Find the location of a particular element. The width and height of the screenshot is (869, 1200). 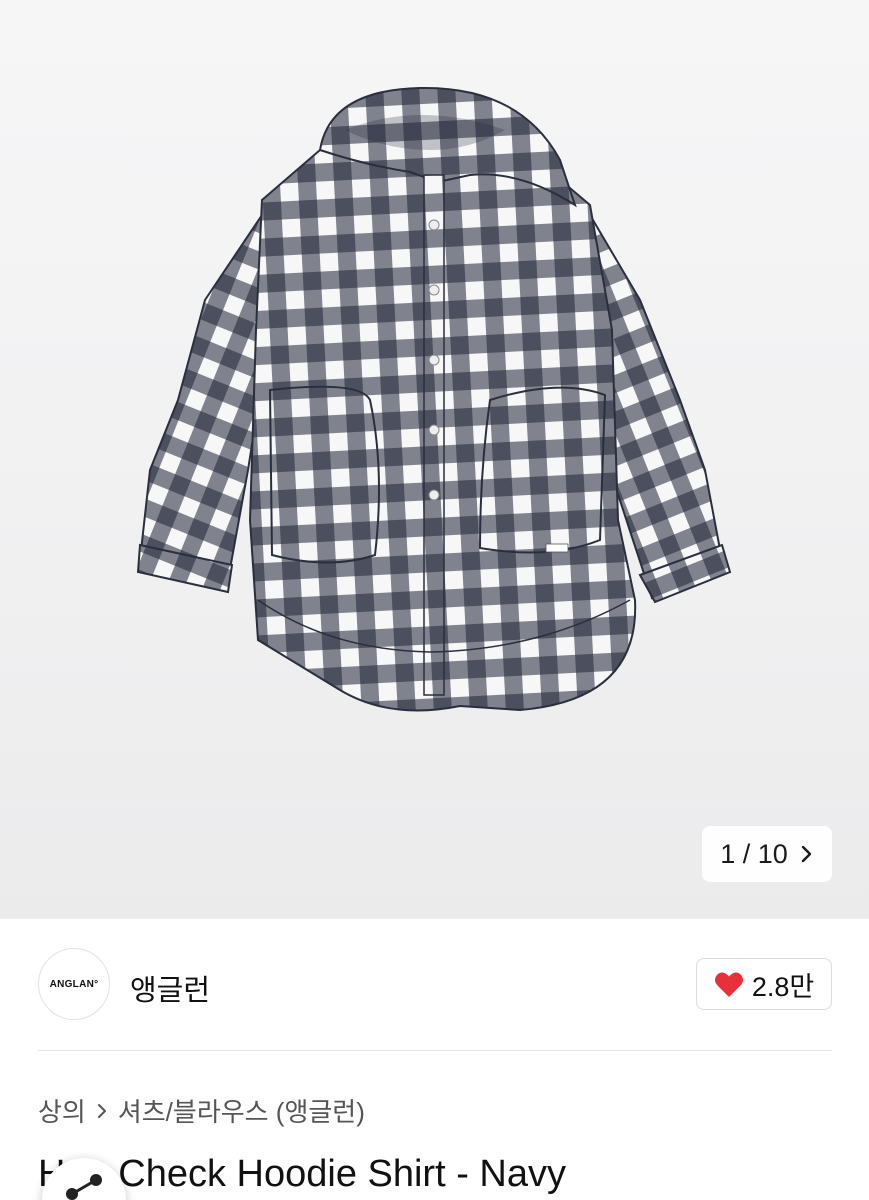

image-counter-text: 1 / 10 is located at coordinates (754, 853).